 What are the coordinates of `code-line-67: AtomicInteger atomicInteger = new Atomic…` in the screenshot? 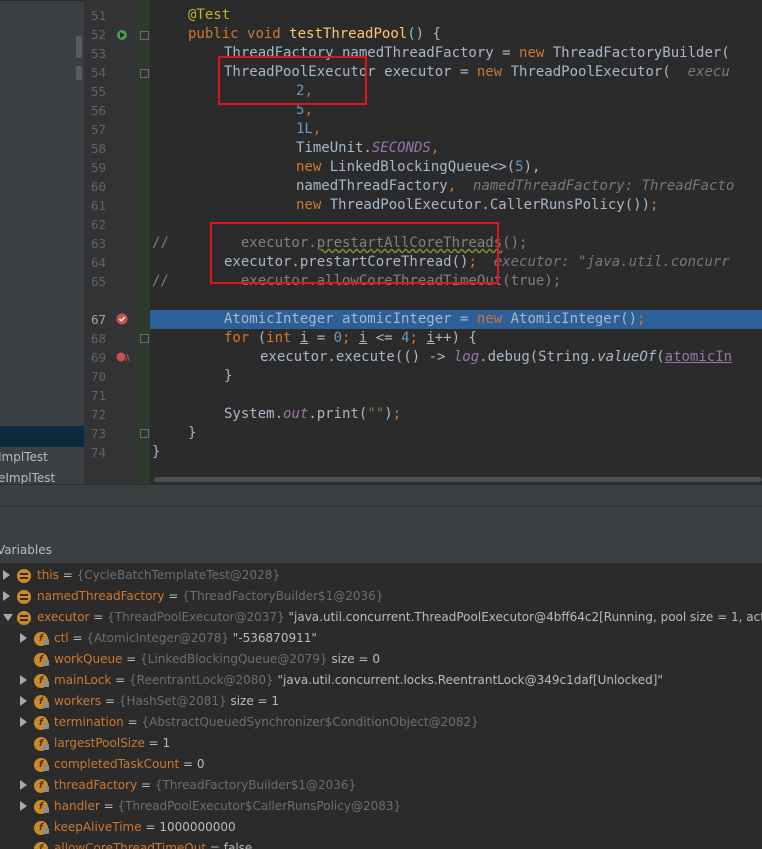 It's located at (435, 319).